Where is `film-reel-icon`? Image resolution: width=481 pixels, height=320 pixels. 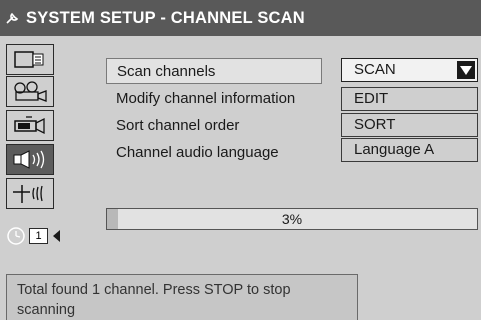 film-reel-icon is located at coordinates (30, 91).